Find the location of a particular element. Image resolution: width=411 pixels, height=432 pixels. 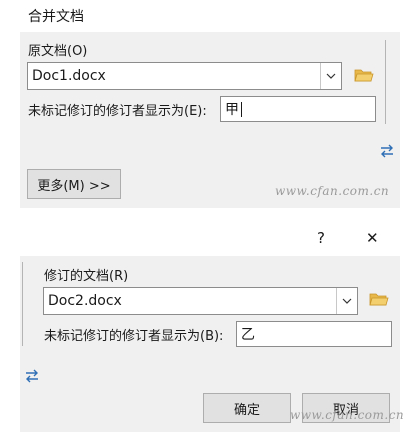

help-button: ? is located at coordinates (321, 238).